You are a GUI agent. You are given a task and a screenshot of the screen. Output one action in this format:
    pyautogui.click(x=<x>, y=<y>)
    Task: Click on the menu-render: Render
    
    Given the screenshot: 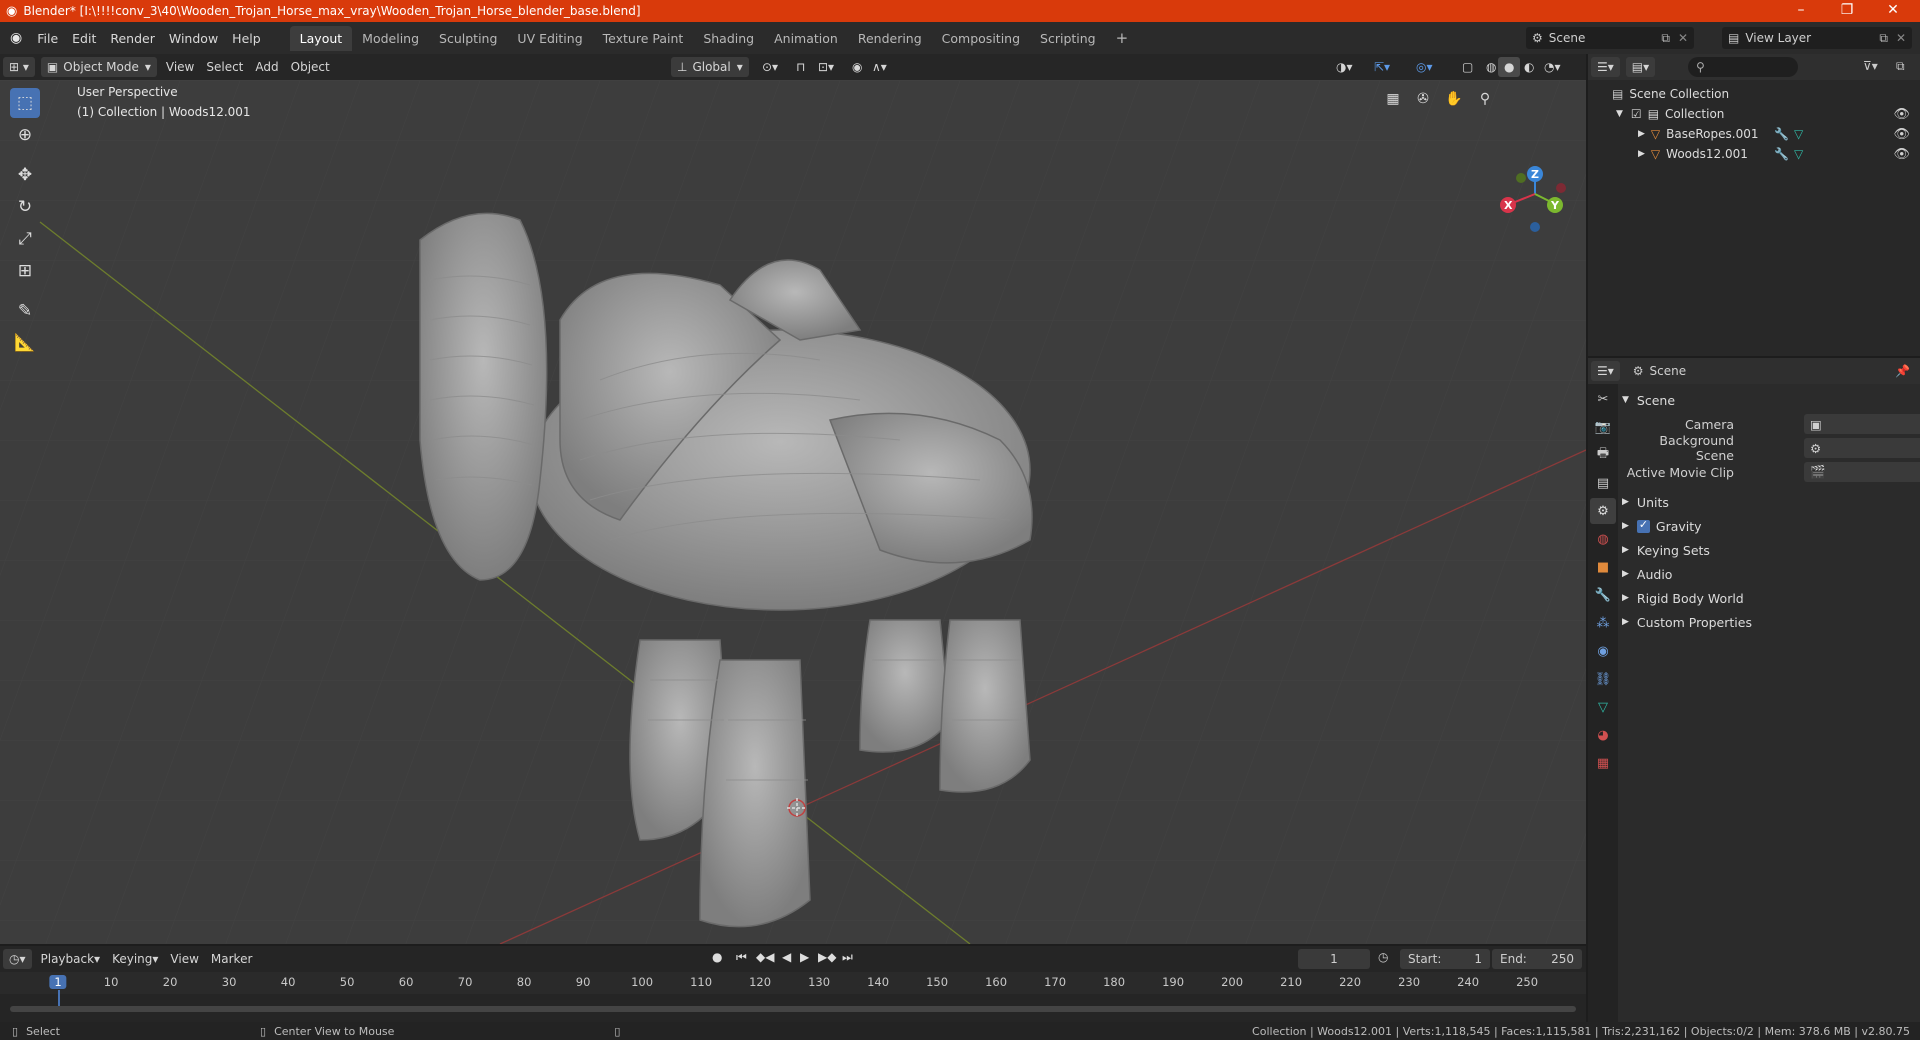 What is the action you would take?
    pyautogui.click(x=132, y=38)
    